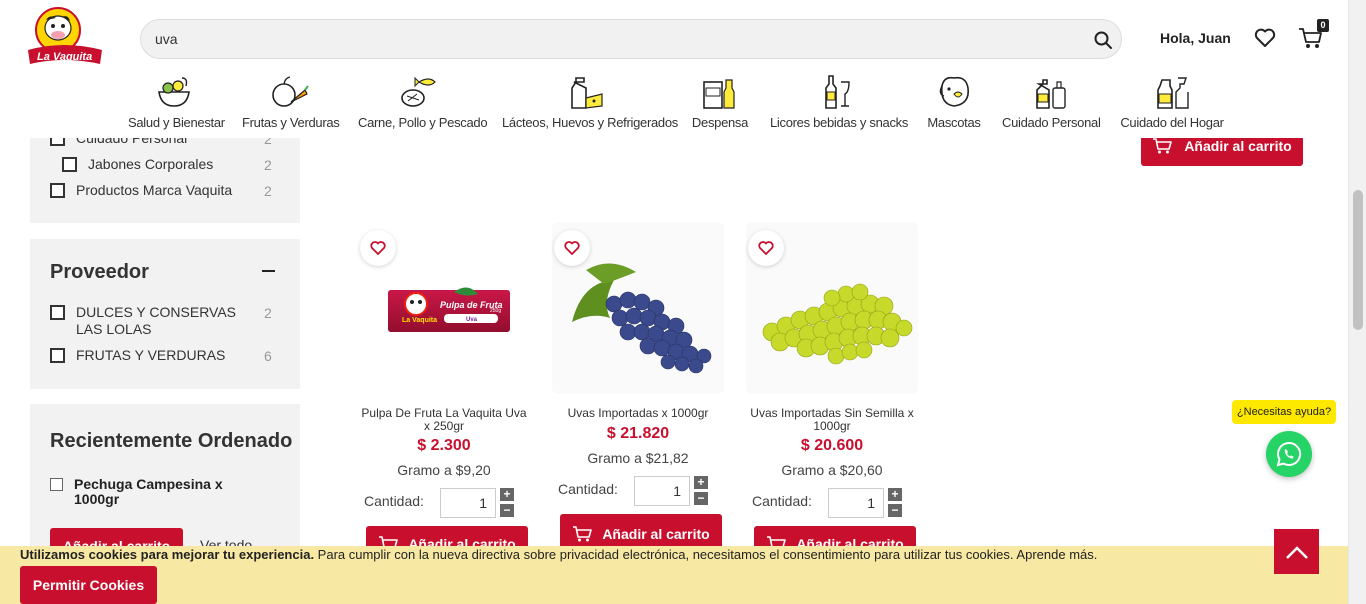 Image resolution: width=1366 pixels, height=604 pixels. Describe the element at coordinates (832, 420) in the screenshot. I see `product-name: Uvas Importadas Sin Semilla x 1000gr` at that location.